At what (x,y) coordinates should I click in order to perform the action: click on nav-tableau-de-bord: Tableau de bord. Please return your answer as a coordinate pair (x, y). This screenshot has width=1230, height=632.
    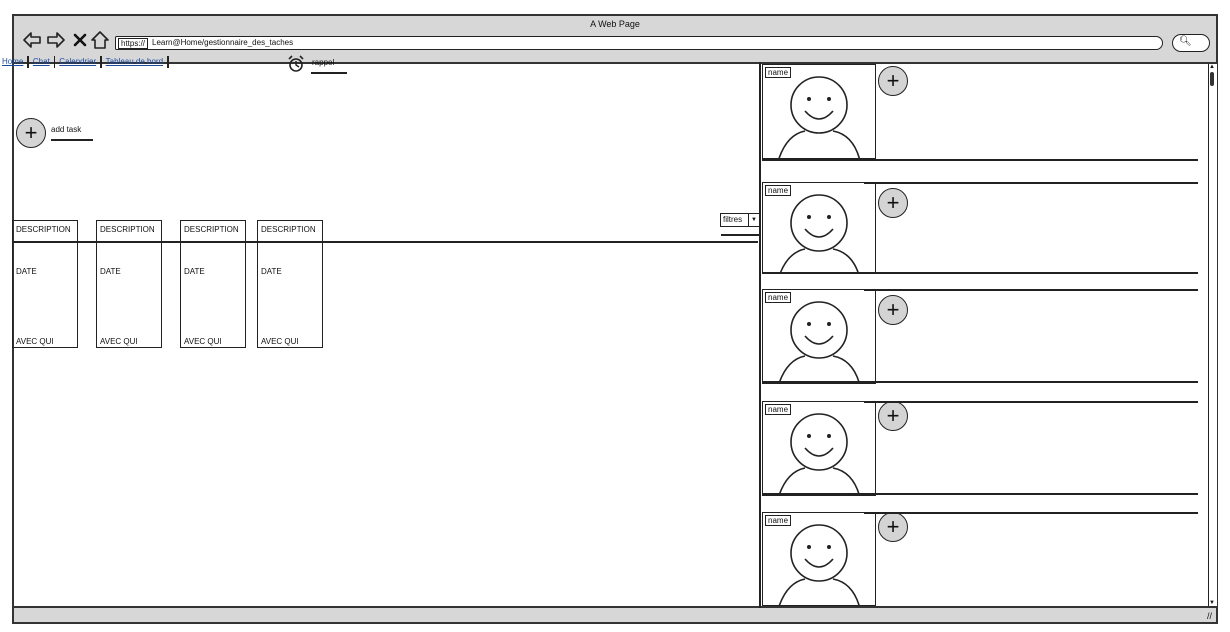
    Looking at the image, I should click on (134, 61).